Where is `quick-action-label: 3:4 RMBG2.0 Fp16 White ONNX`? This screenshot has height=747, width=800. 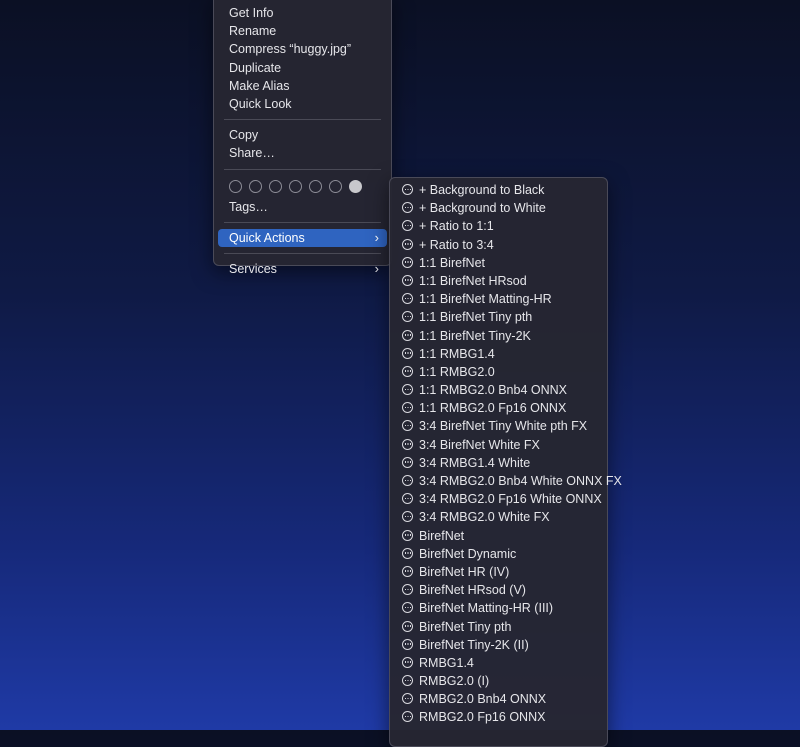
quick-action-label: 3:4 RMBG2.0 Fp16 White ONNX is located at coordinates (510, 499).